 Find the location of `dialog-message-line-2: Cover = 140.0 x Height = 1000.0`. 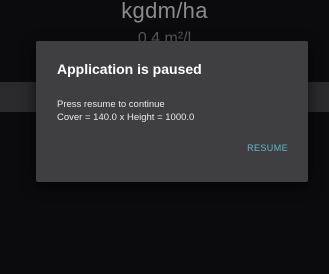

dialog-message-line-2: Cover = 140.0 x Height = 1000.0 is located at coordinates (126, 117).